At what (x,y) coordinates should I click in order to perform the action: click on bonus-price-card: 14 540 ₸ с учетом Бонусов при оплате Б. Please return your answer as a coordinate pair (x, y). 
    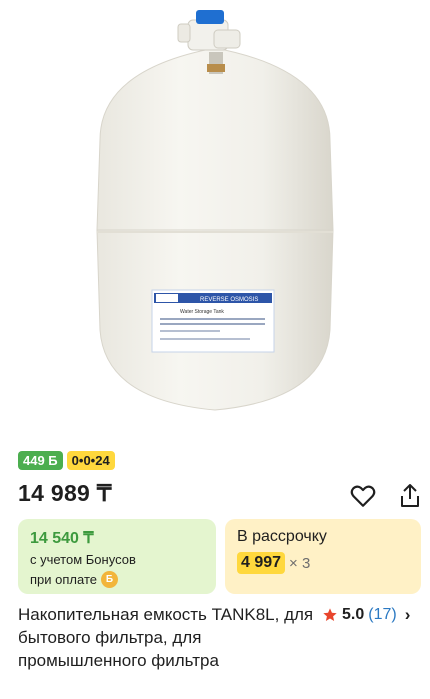
    Looking at the image, I should click on (117, 556).